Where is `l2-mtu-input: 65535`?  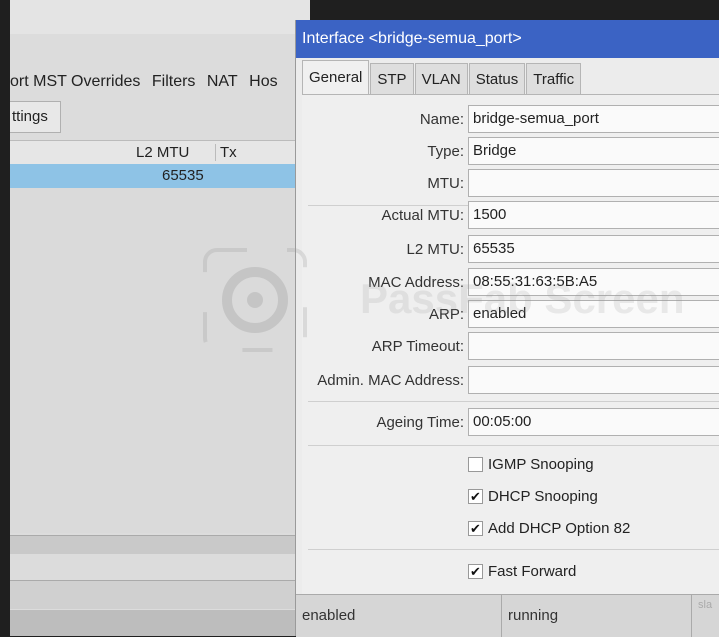
l2-mtu-input: 65535 is located at coordinates (593, 249).